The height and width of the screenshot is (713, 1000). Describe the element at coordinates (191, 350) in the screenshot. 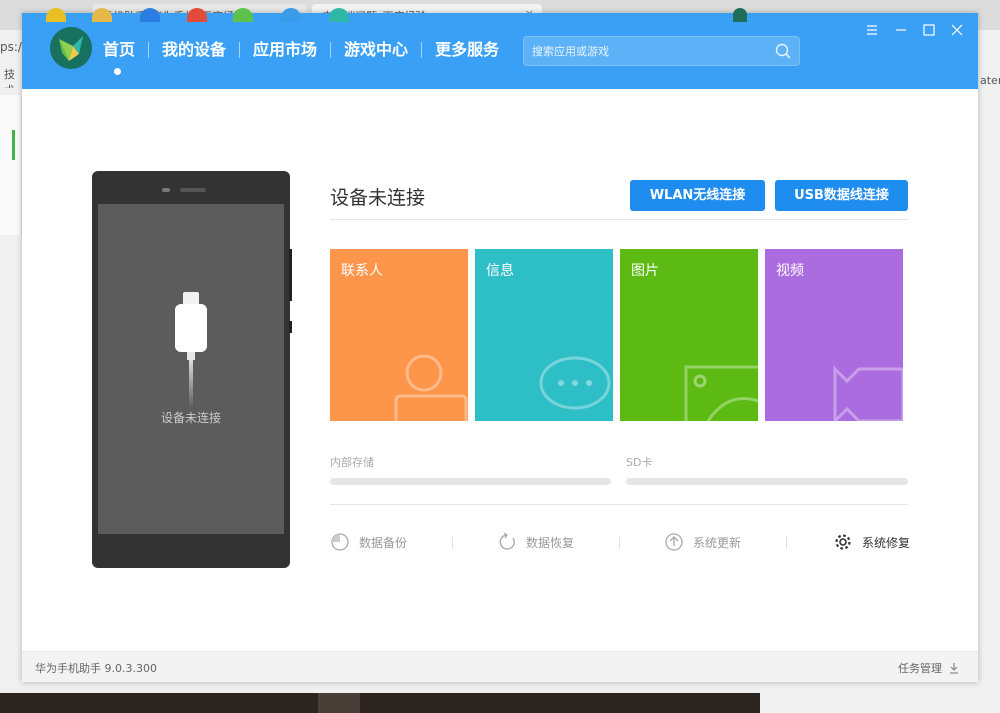

I see `usb-cable-icon` at that location.